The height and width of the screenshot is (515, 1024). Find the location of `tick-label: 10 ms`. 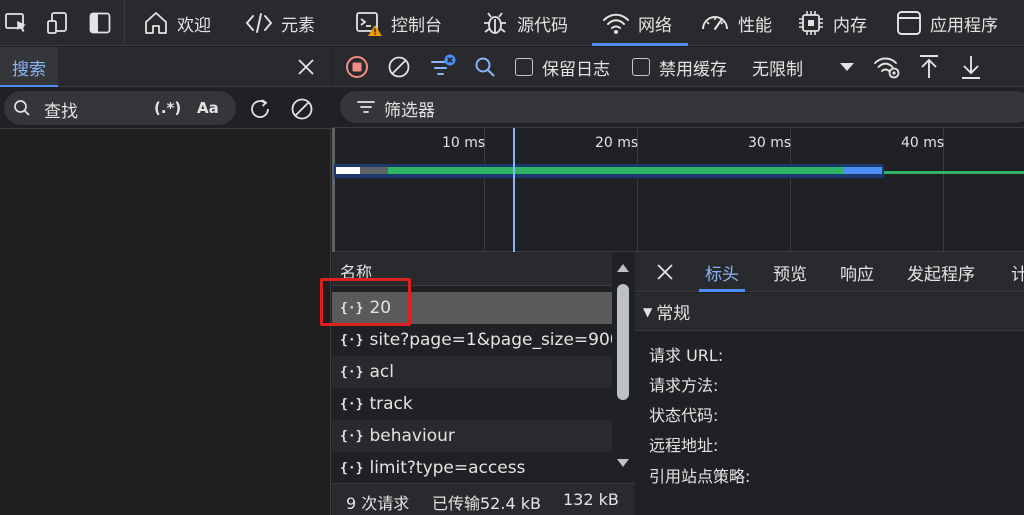

tick-label: 10 ms is located at coordinates (464, 143).